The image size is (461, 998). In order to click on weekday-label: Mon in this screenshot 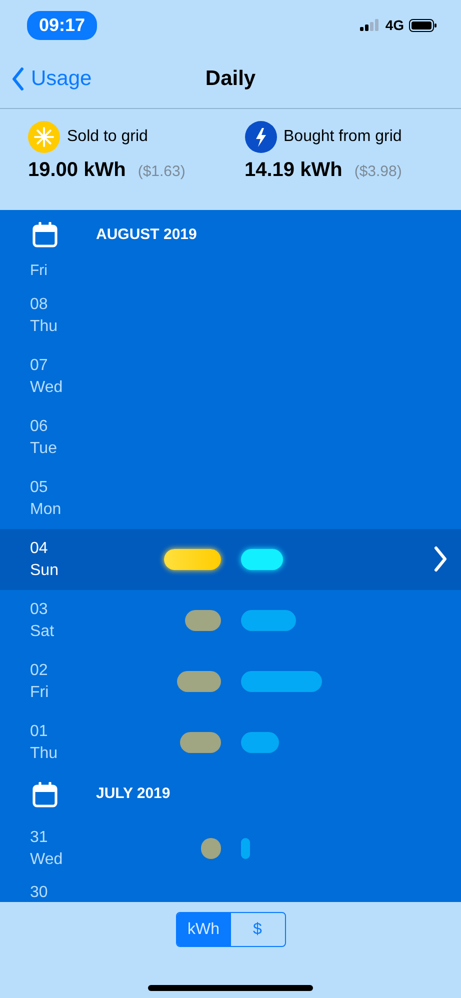, I will do `click(46, 509)`.